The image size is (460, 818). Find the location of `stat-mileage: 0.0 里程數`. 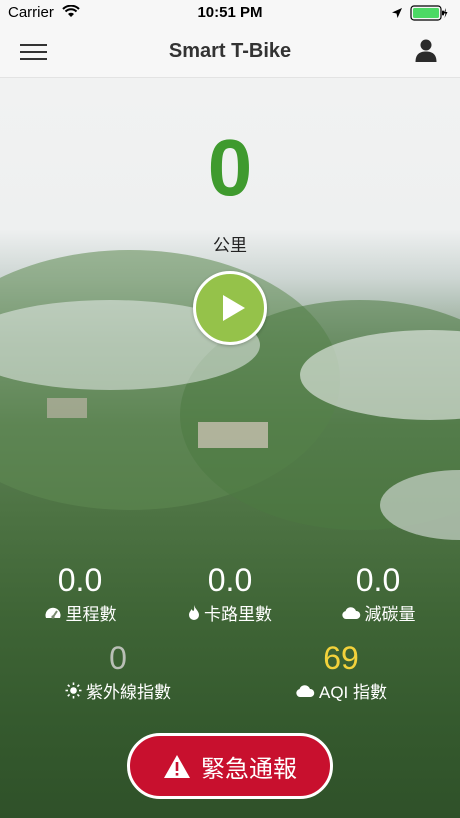

stat-mileage: 0.0 里程數 is located at coordinates (80, 593).